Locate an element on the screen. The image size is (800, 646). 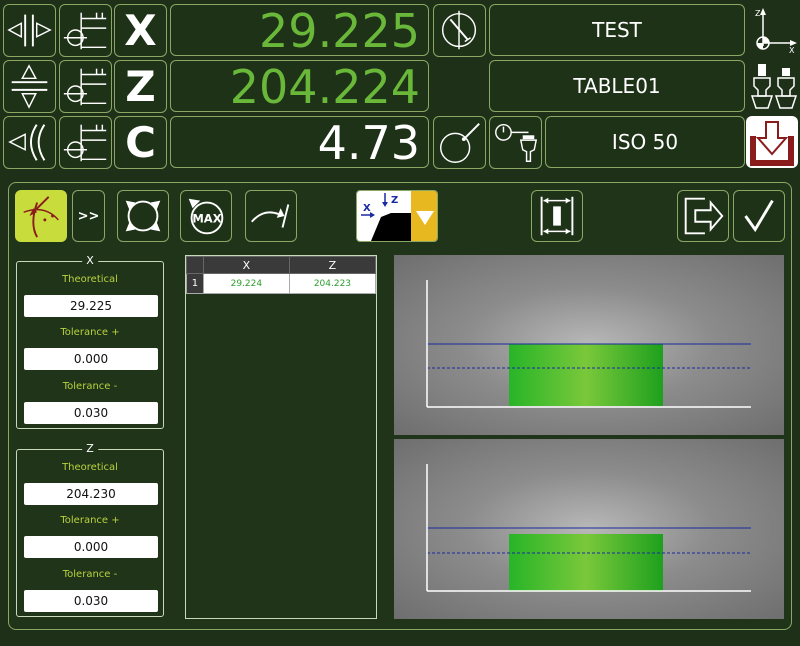
tool-change-icon is located at coordinates (774, 86).